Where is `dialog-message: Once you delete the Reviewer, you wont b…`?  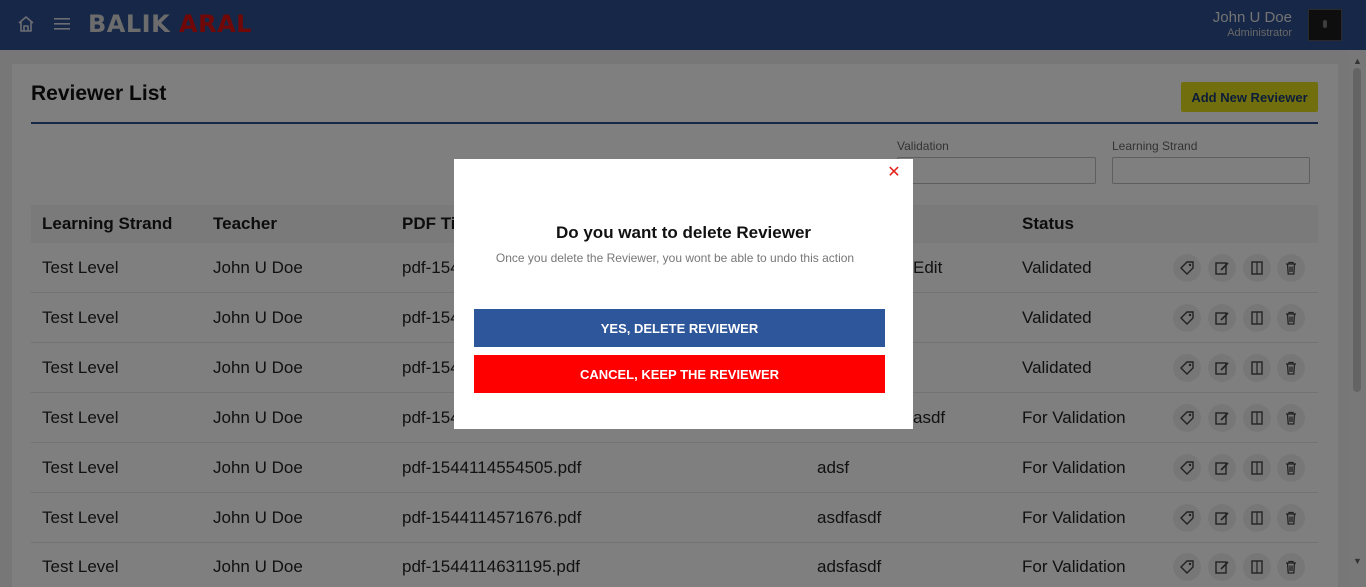
dialog-message: Once you delete the Reviewer, you wont b… is located at coordinates (675, 258).